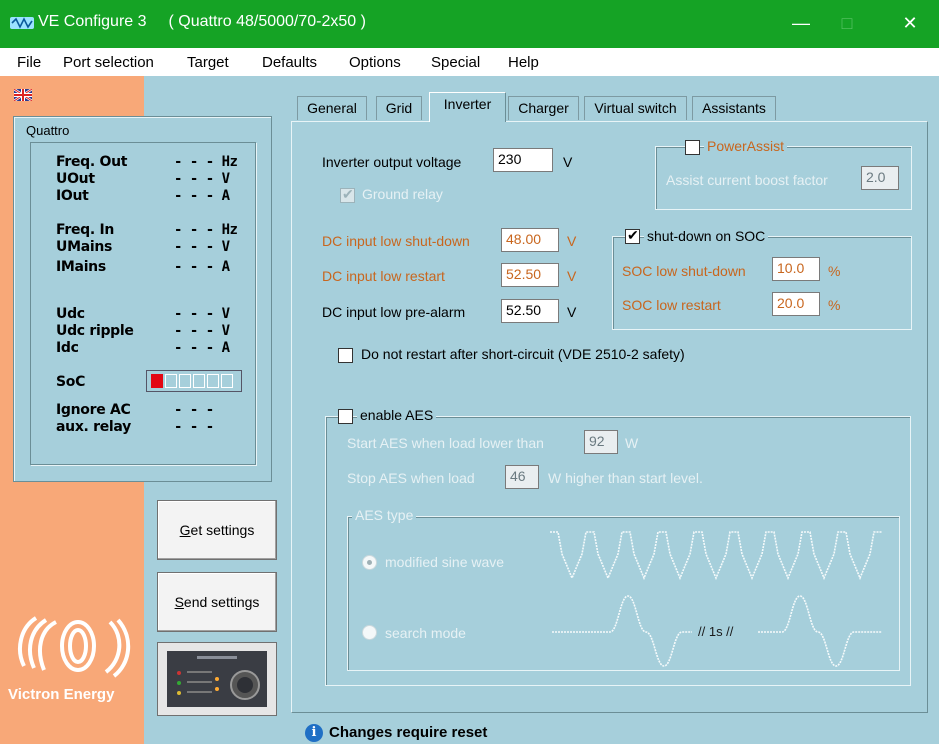 The width and height of the screenshot is (939, 744). Describe the element at coordinates (397, 415) in the screenshot. I see `enable-aes-label: enable AES` at that location.